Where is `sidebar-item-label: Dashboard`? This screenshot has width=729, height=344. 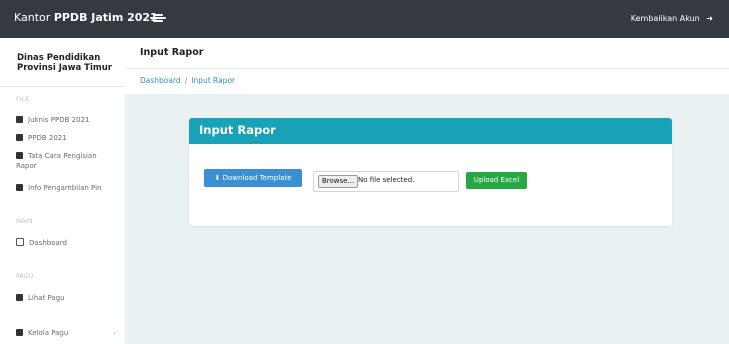
sidebar-item-label: Dashboard is located at coordinates (48, 243).